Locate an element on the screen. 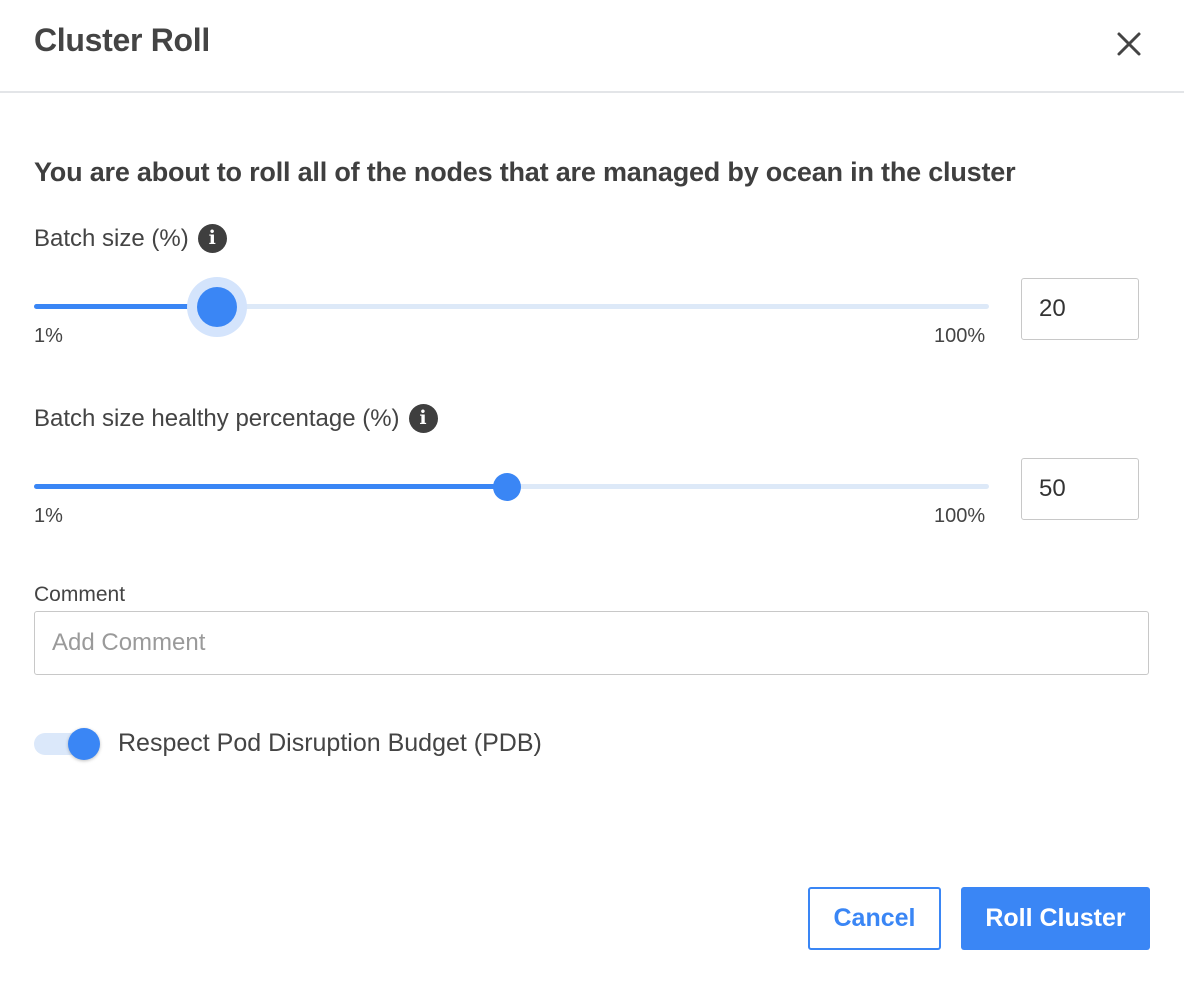 The image size is (1184, 986). pdb-toggle-label: Respect Pod Disruption Budget (PDB) is located at coordinates (330, 743).